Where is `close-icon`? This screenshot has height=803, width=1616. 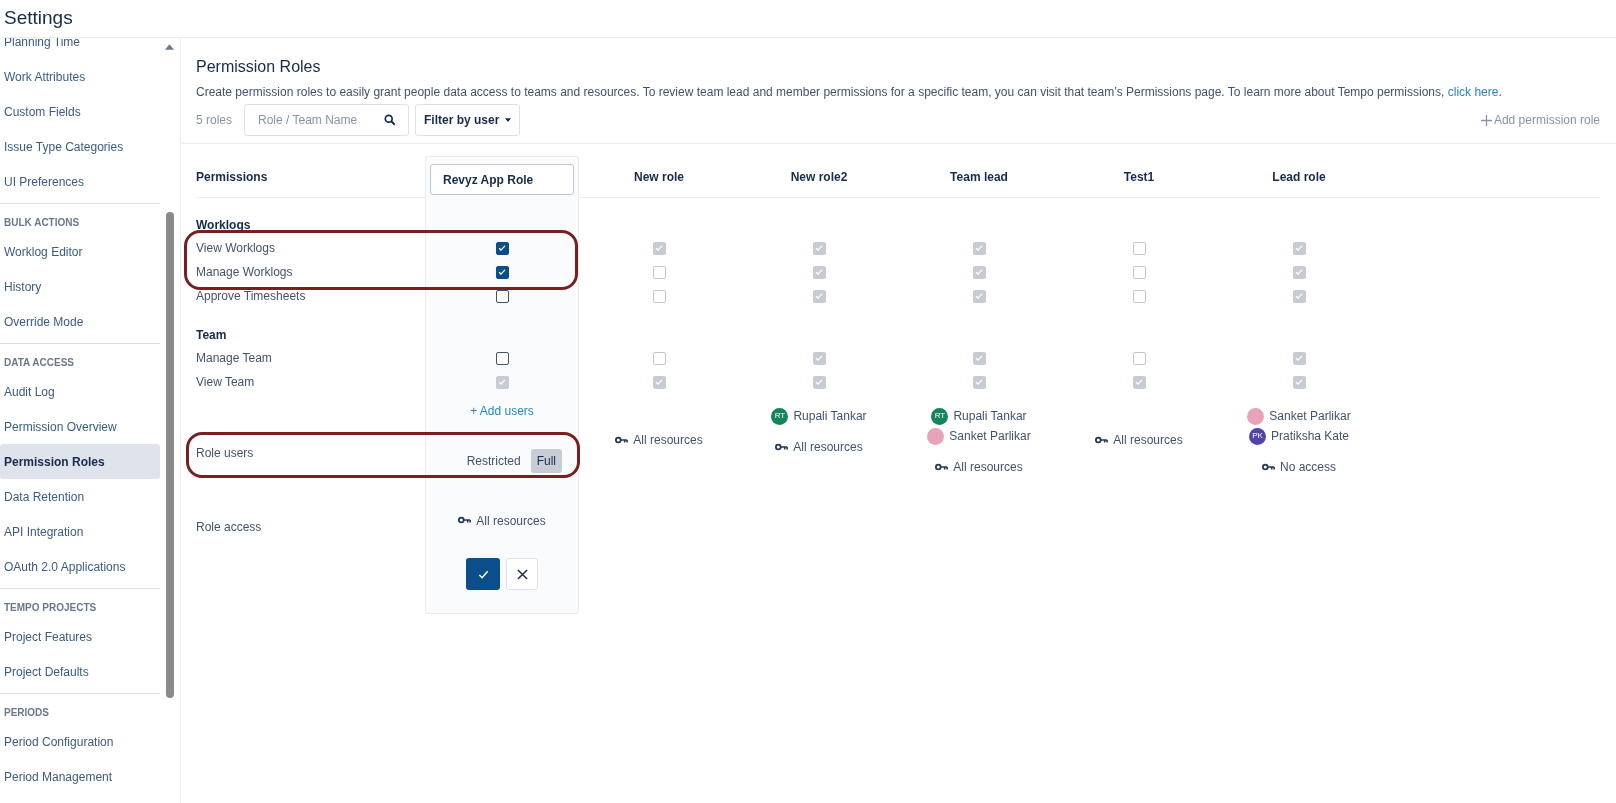
close-icon is located at coordinates (522, 574).